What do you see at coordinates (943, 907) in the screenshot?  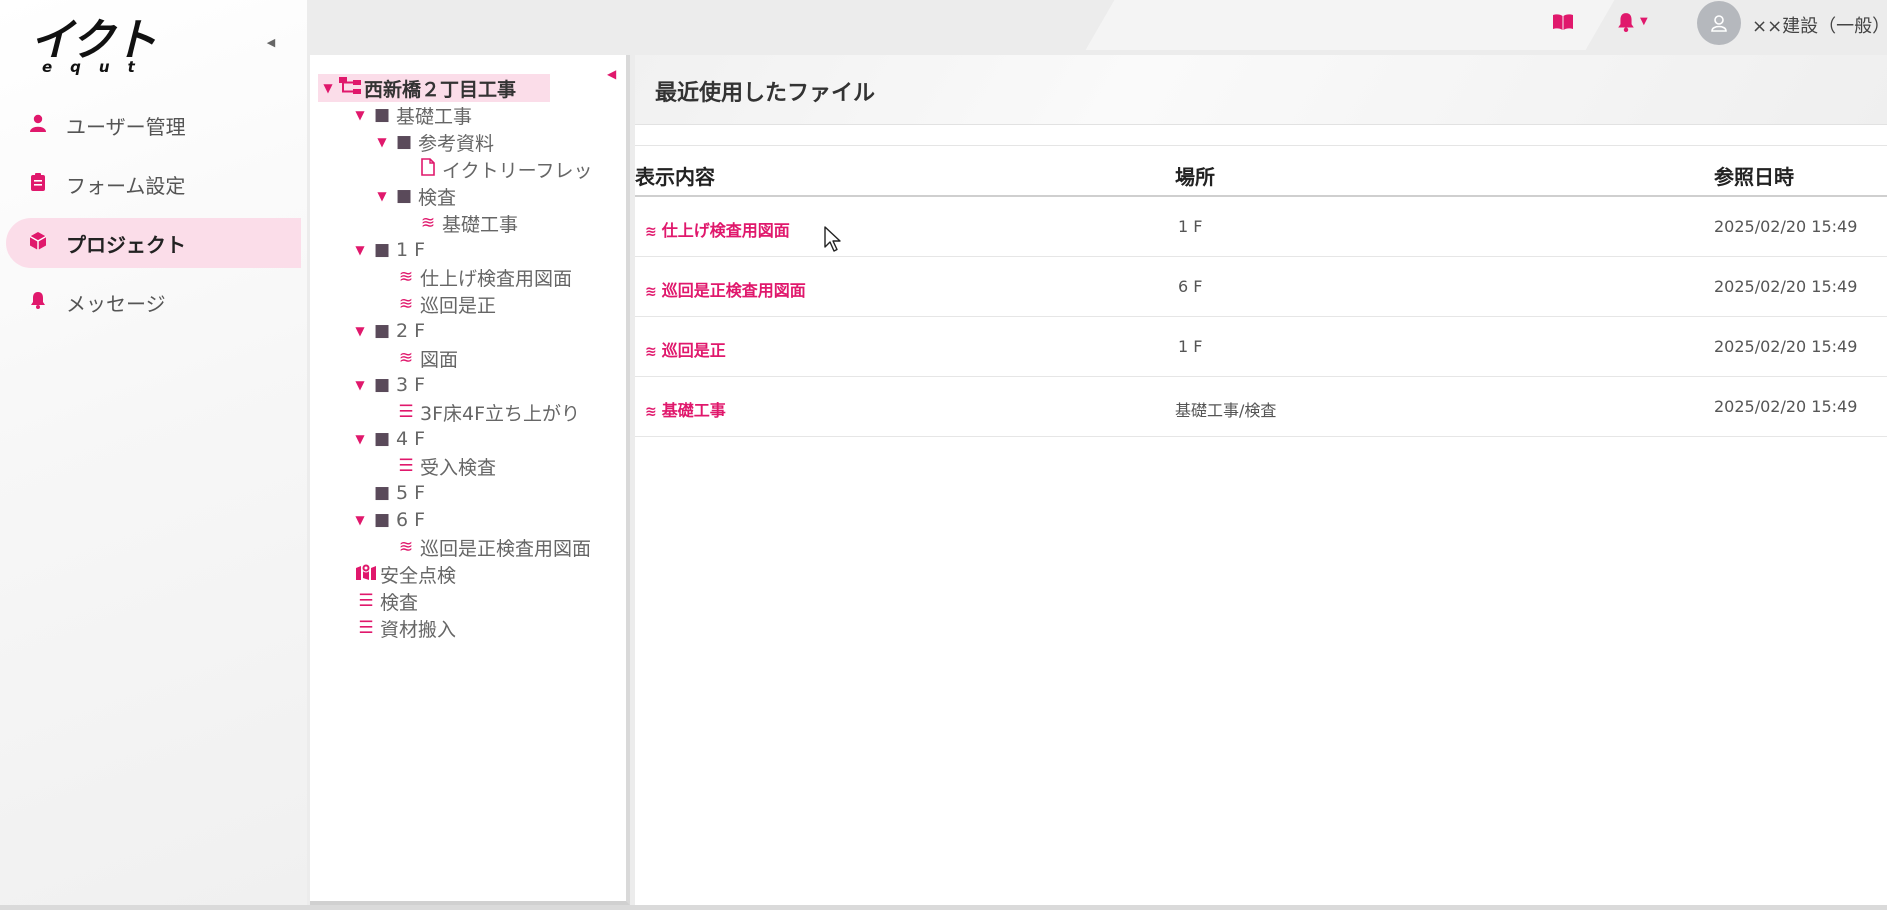 I see `bottom-strip` at bounding box center [943, 907].